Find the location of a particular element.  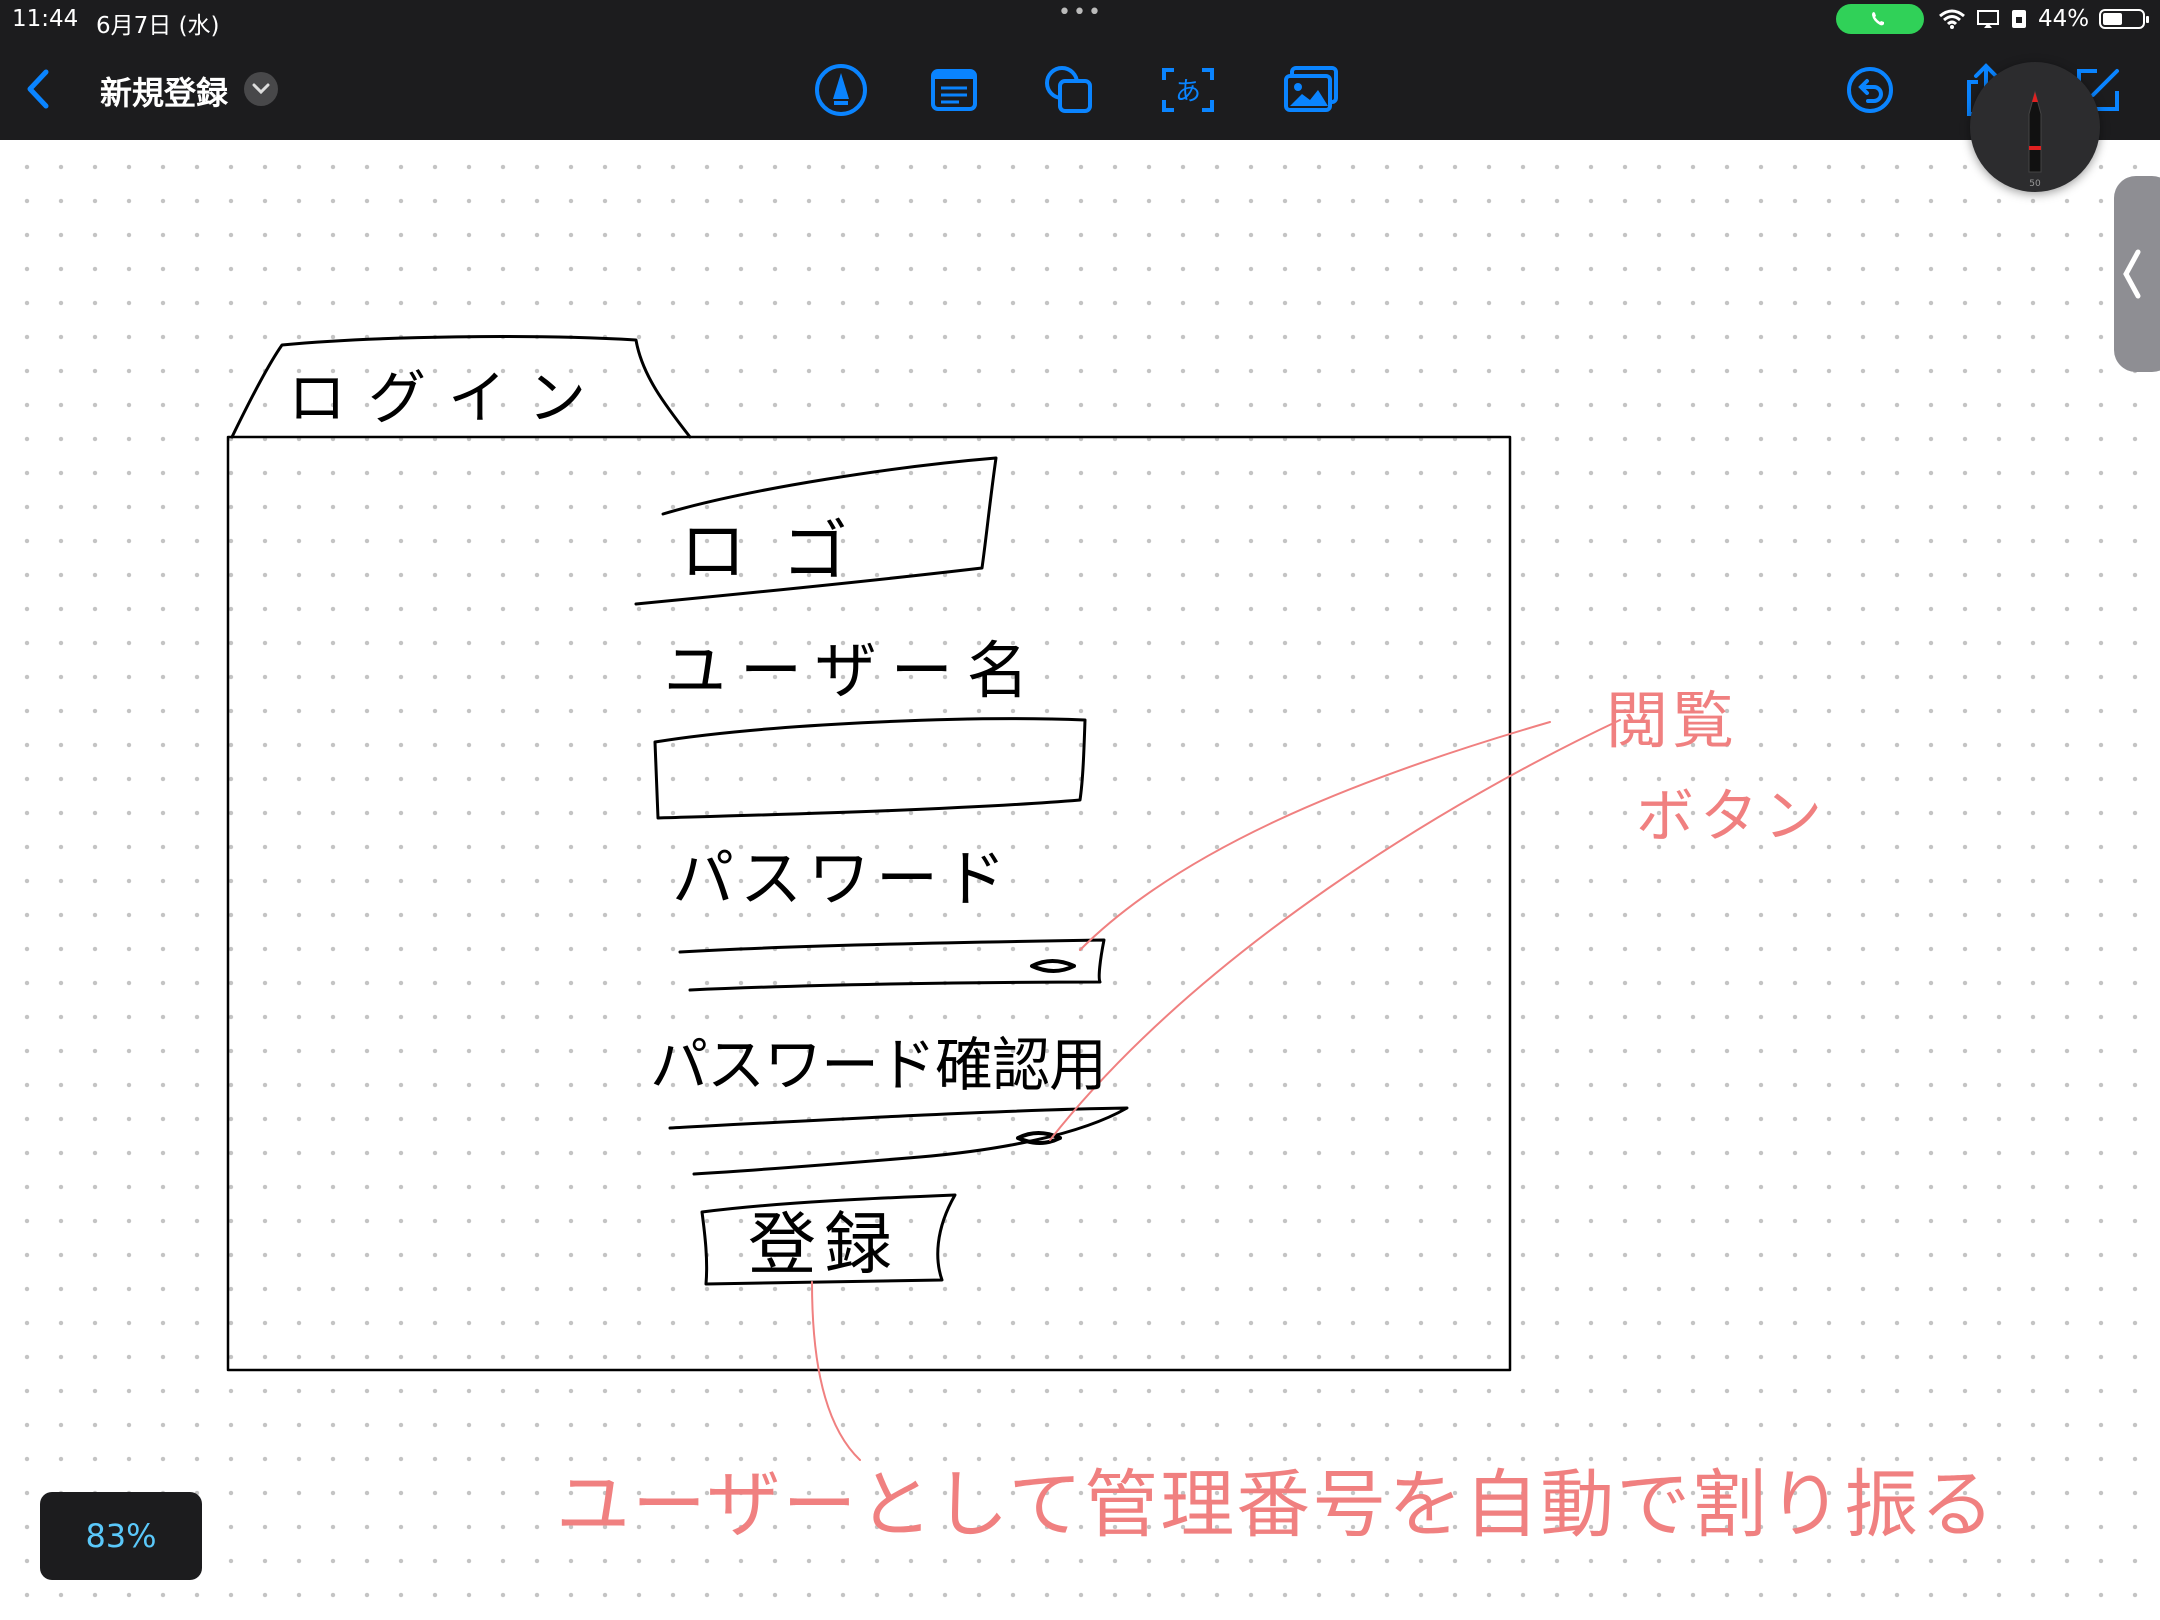

zoom-level: 83% is located at coordinates (121, 1536).